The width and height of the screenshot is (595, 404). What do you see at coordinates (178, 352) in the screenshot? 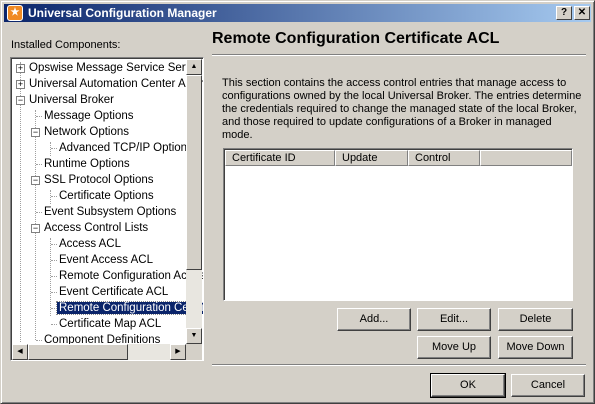
I see `arrow-right-icon: ▶` at bounding box center [178, 352].